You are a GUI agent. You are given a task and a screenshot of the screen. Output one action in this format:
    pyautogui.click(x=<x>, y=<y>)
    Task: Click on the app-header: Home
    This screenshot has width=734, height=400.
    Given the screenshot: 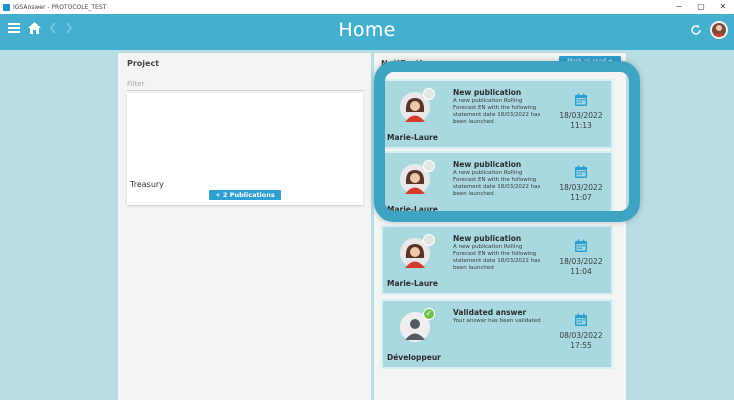 What is the action you would take?
    pyautogui.click(x=367, y=32)
    